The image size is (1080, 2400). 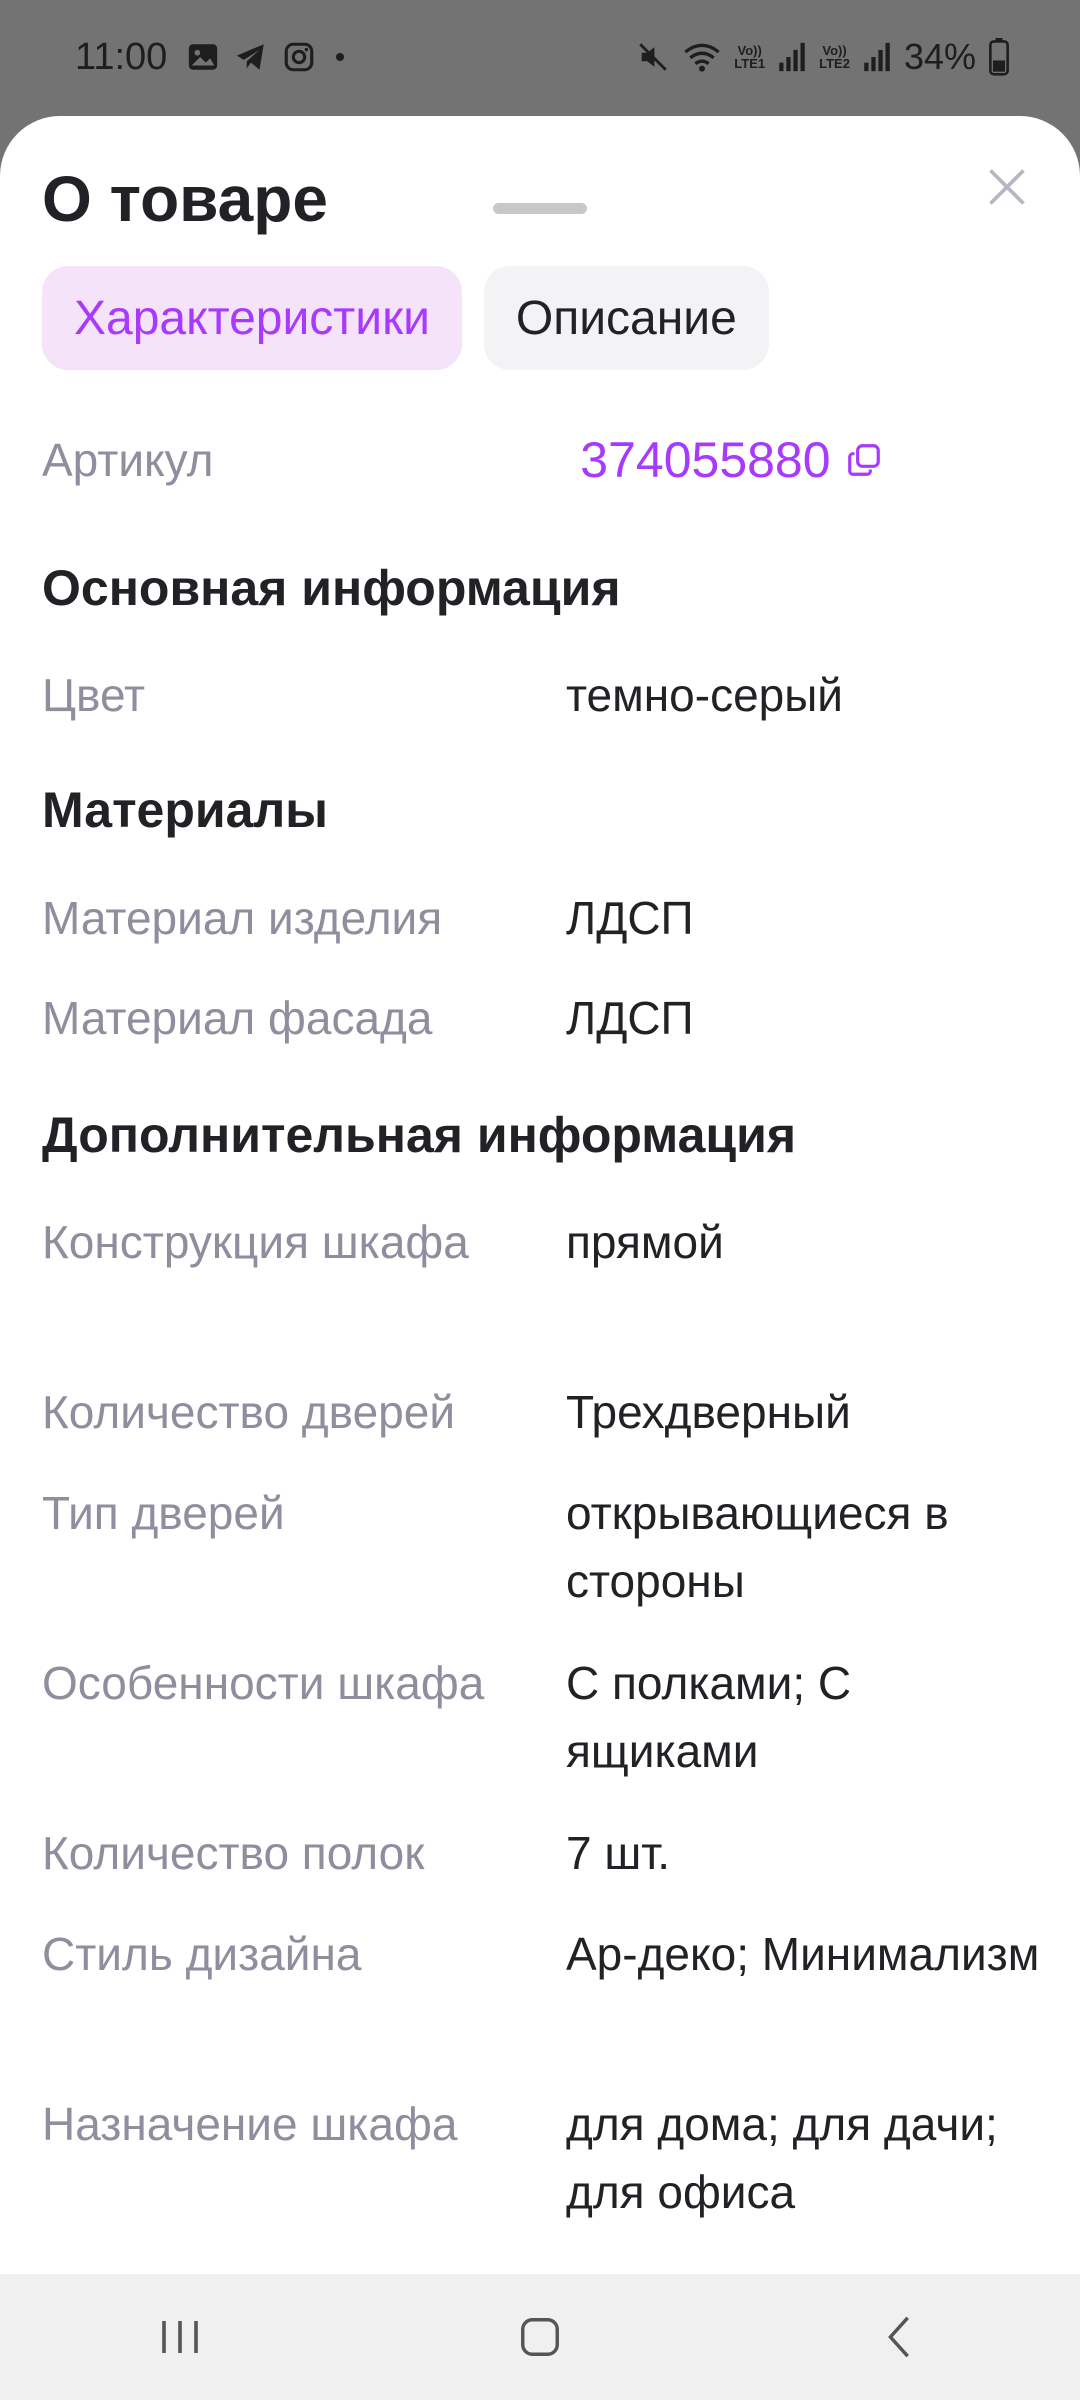 What do you see at coordinates (834, 57) in the screenshot?
I see `sim2-indicator: Vo)) LTE2` at bounding box center [834, 57].